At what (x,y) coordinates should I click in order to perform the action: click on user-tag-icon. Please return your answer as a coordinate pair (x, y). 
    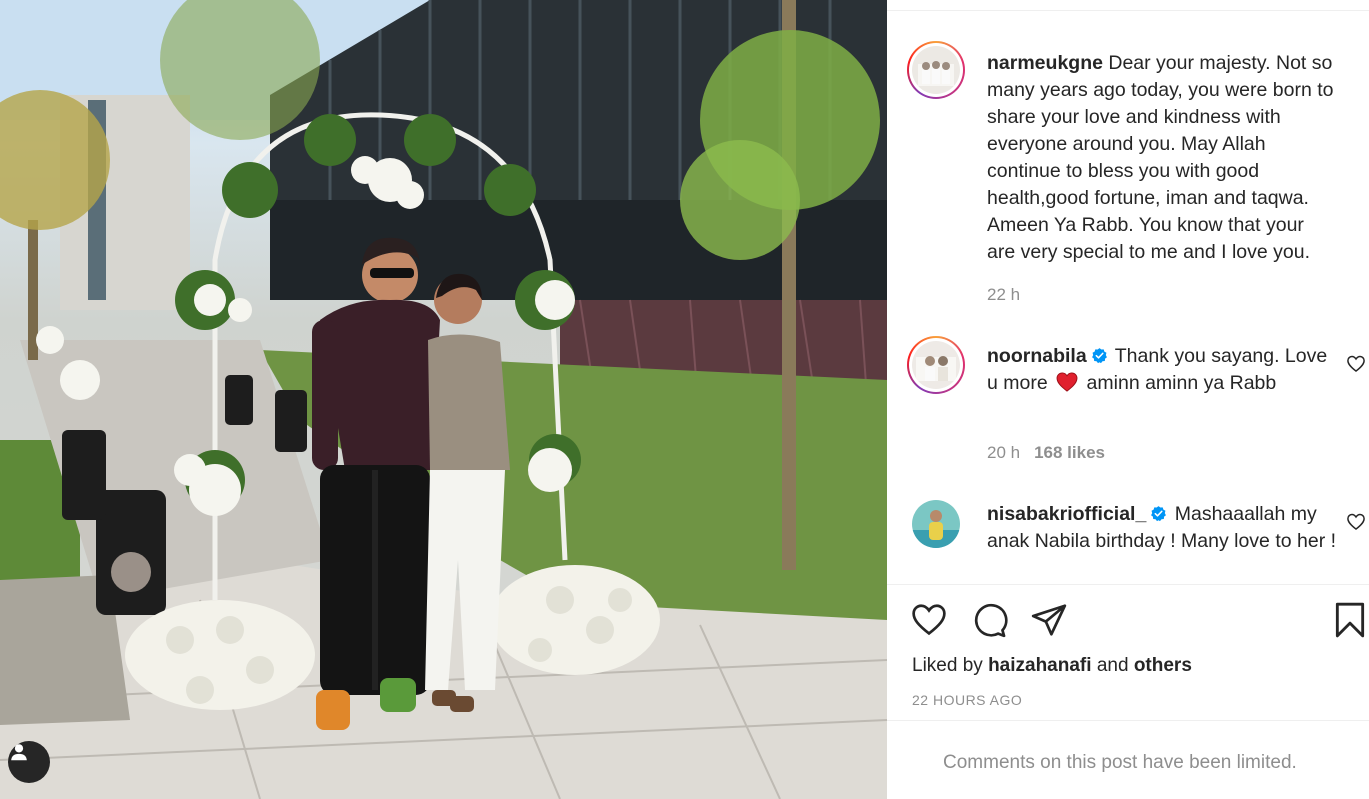
    Looking at the image, I should click on (19, 752).